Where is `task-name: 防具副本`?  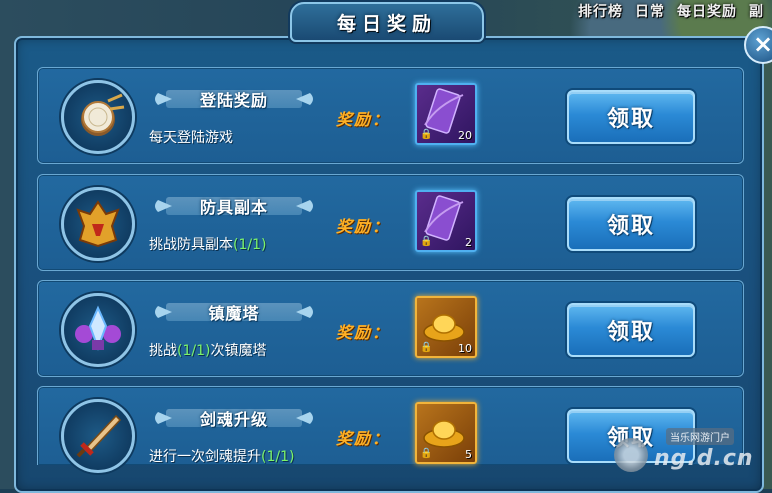
task-name: 防具副本 is located at coordinates (233, 207).